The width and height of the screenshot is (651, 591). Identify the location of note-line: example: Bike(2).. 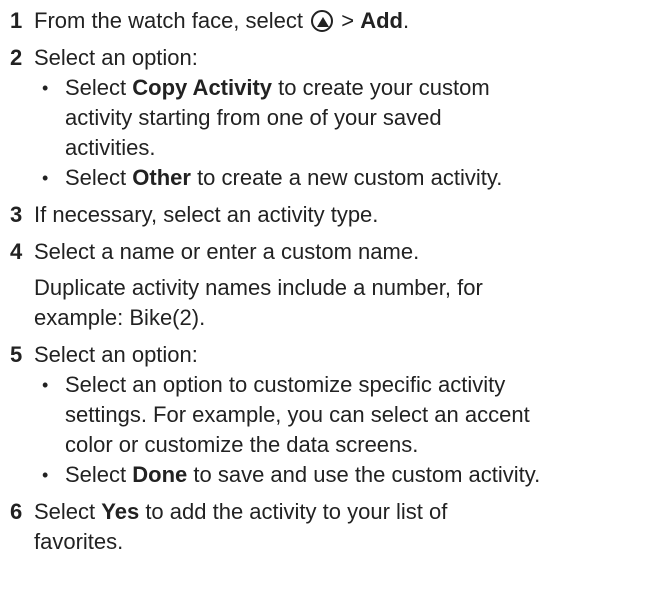
(120, 317).